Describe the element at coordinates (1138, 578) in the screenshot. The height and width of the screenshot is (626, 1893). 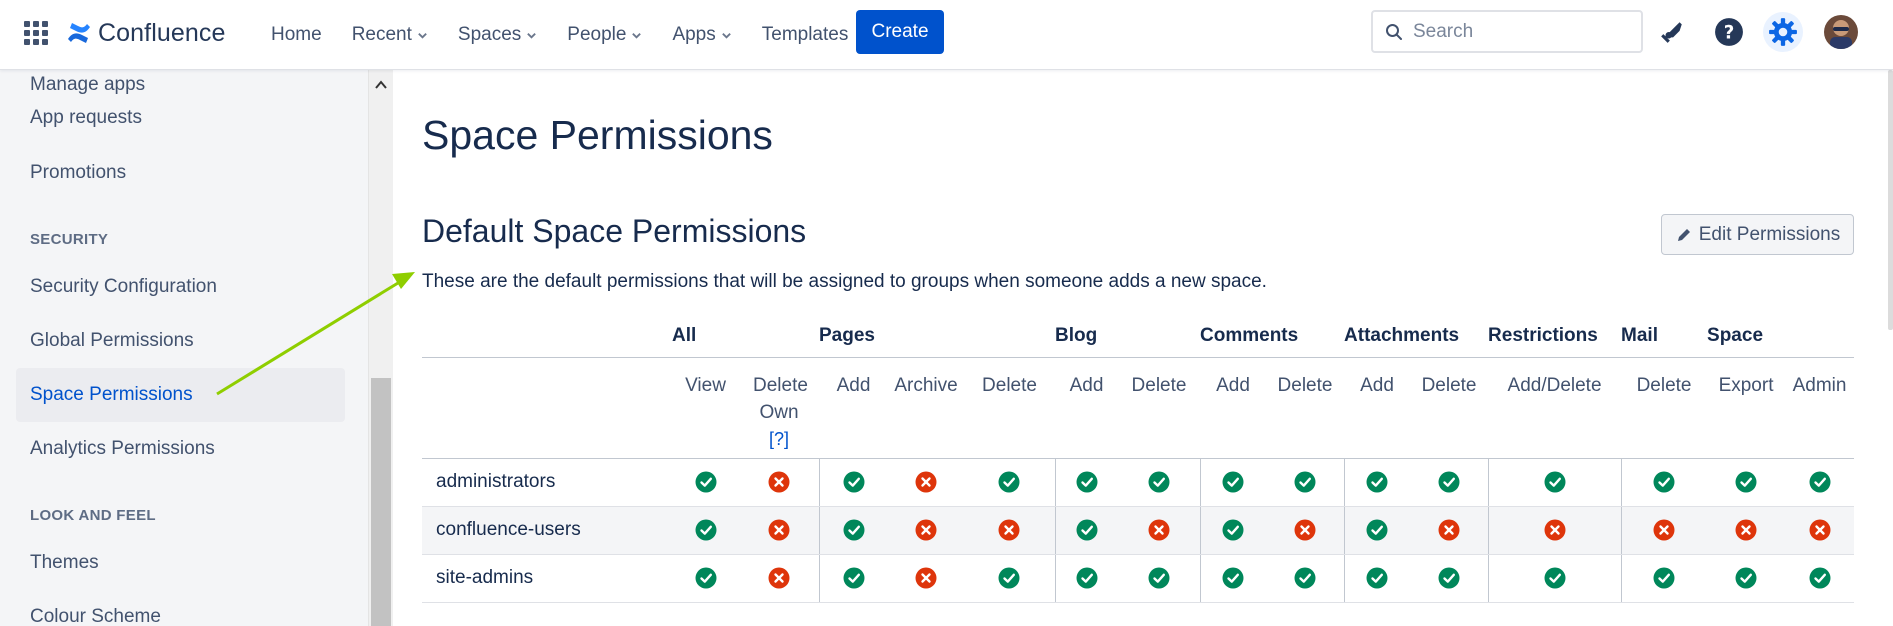
I see `table-row: site-admins` at that location.